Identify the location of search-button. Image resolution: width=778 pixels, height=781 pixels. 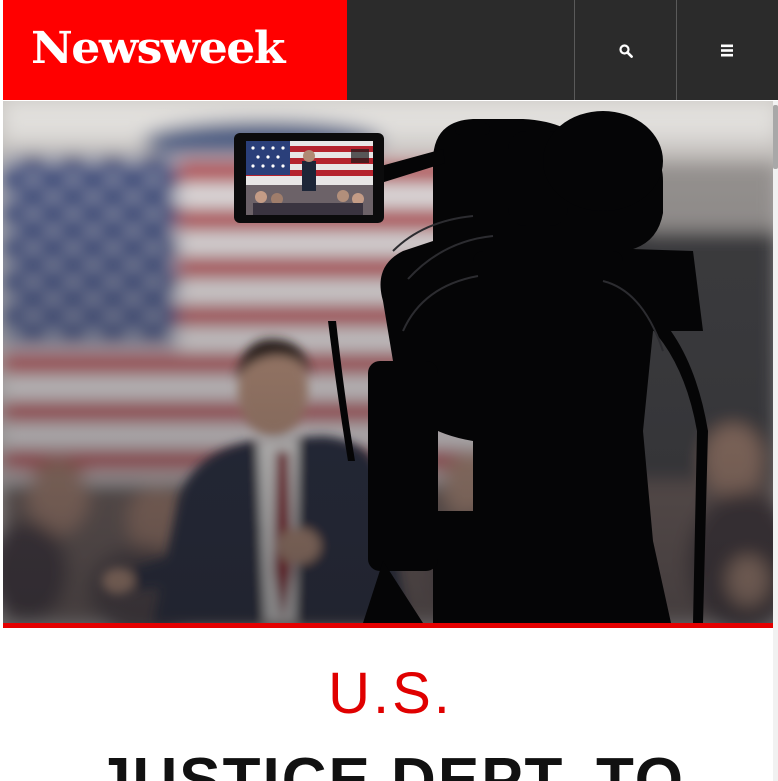
(624, 50).